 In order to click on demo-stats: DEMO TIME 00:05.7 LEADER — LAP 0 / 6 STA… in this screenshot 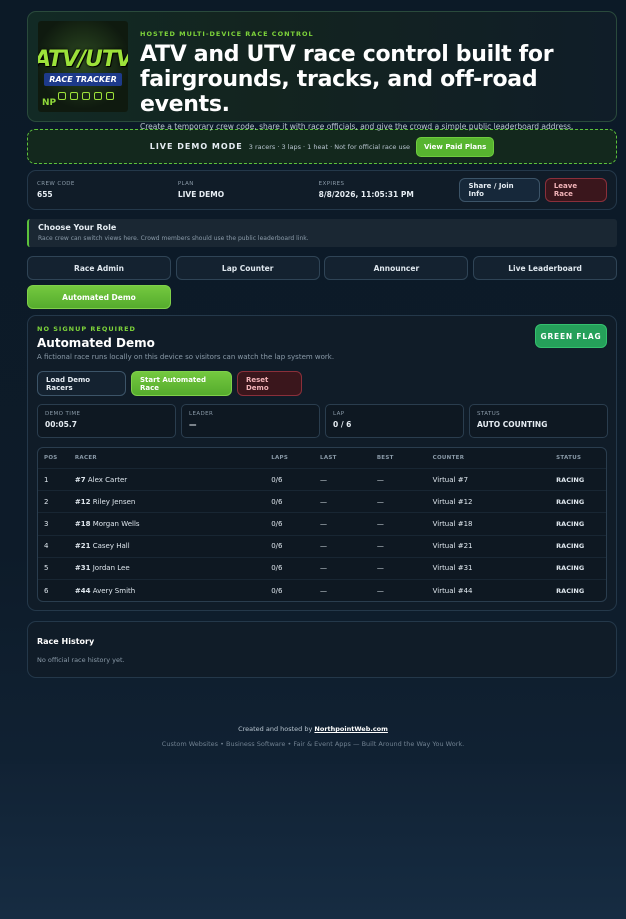, I will do `click(322, 421)`.